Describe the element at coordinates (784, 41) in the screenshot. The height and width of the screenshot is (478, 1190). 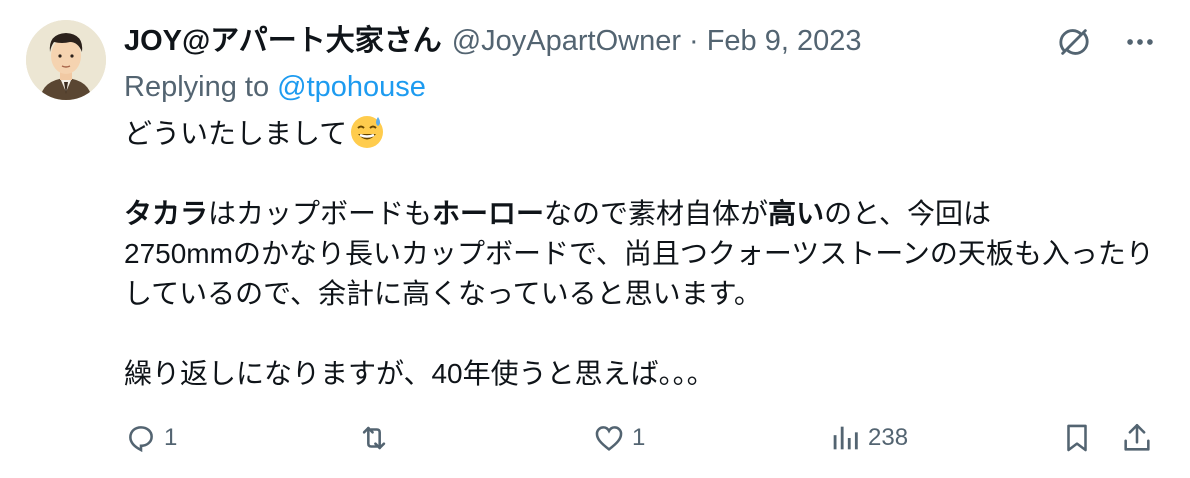
I see `tweet-date: Feb 9, 2023` at that location.